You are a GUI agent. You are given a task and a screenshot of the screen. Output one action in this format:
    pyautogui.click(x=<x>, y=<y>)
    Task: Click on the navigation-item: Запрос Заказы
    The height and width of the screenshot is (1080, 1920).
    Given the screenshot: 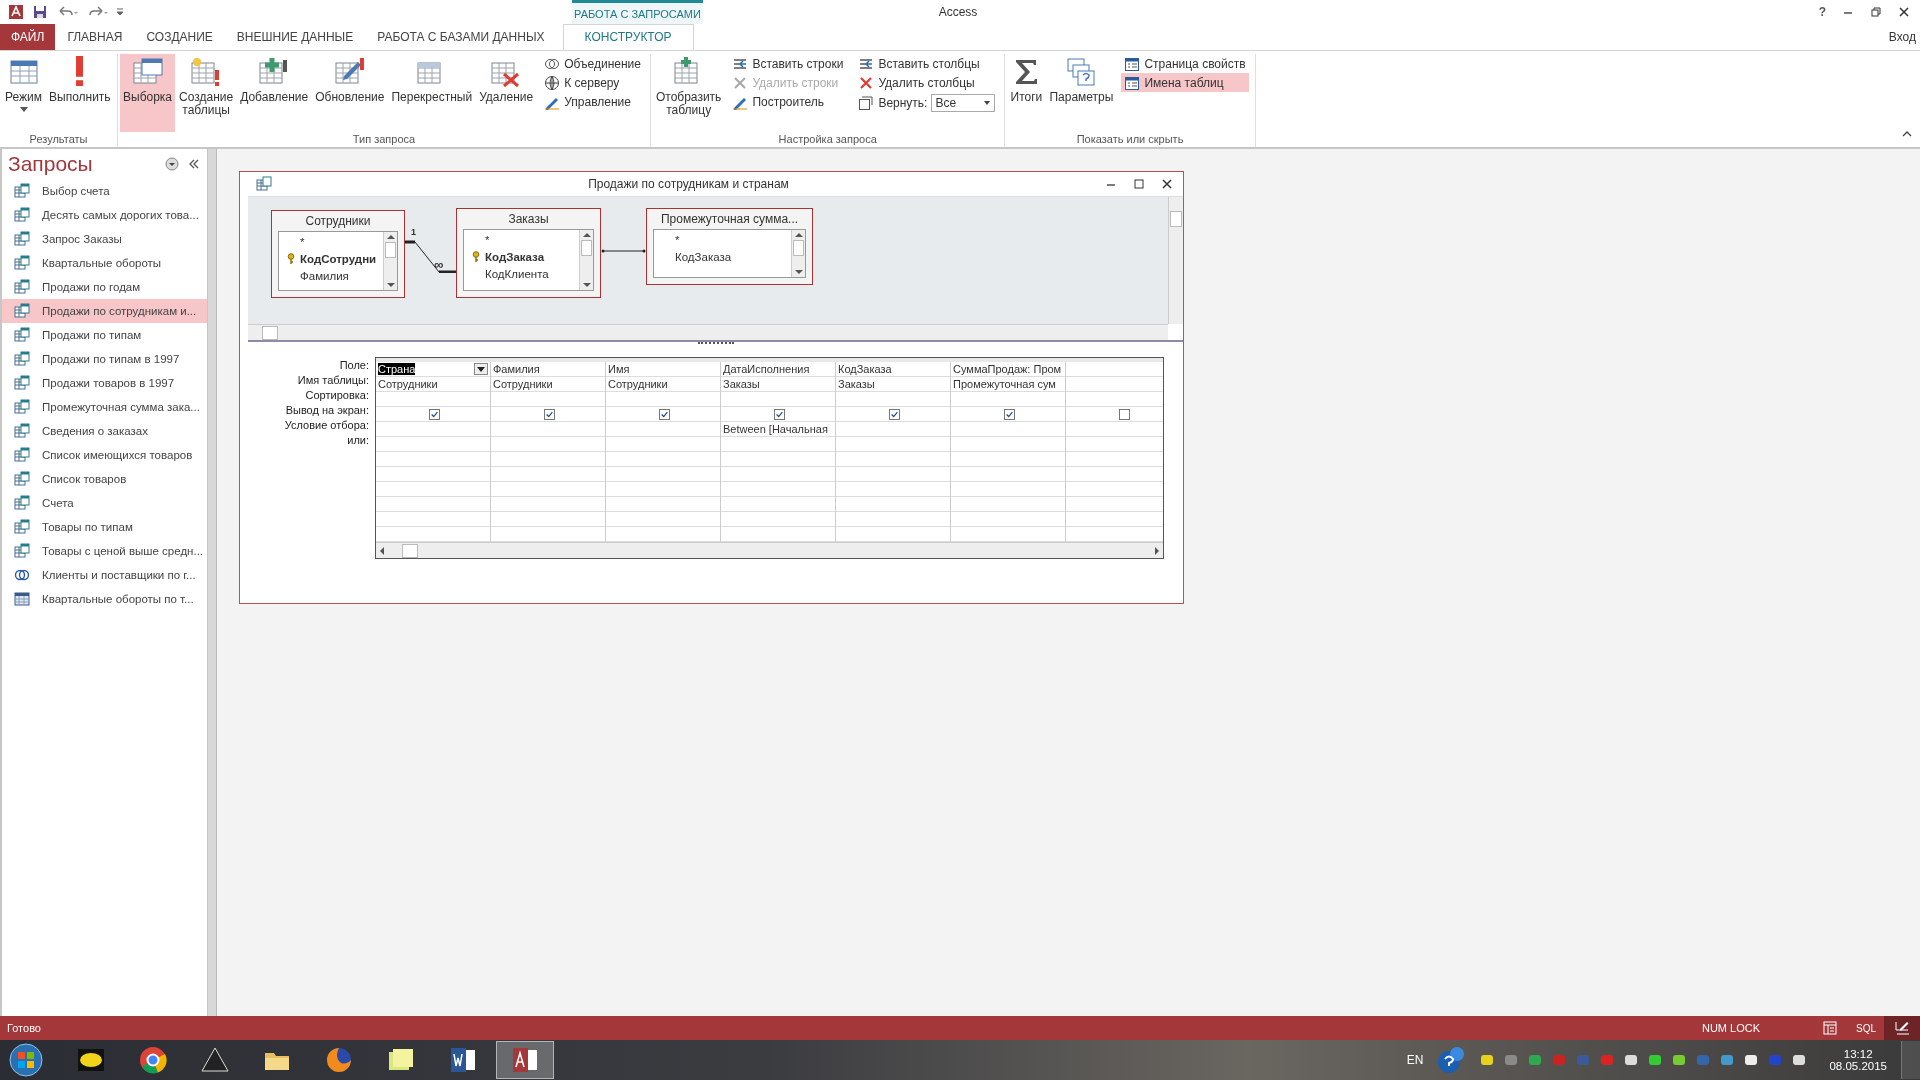 What is the action you would take?
    pyautogui.click(x=104, y=239)
    